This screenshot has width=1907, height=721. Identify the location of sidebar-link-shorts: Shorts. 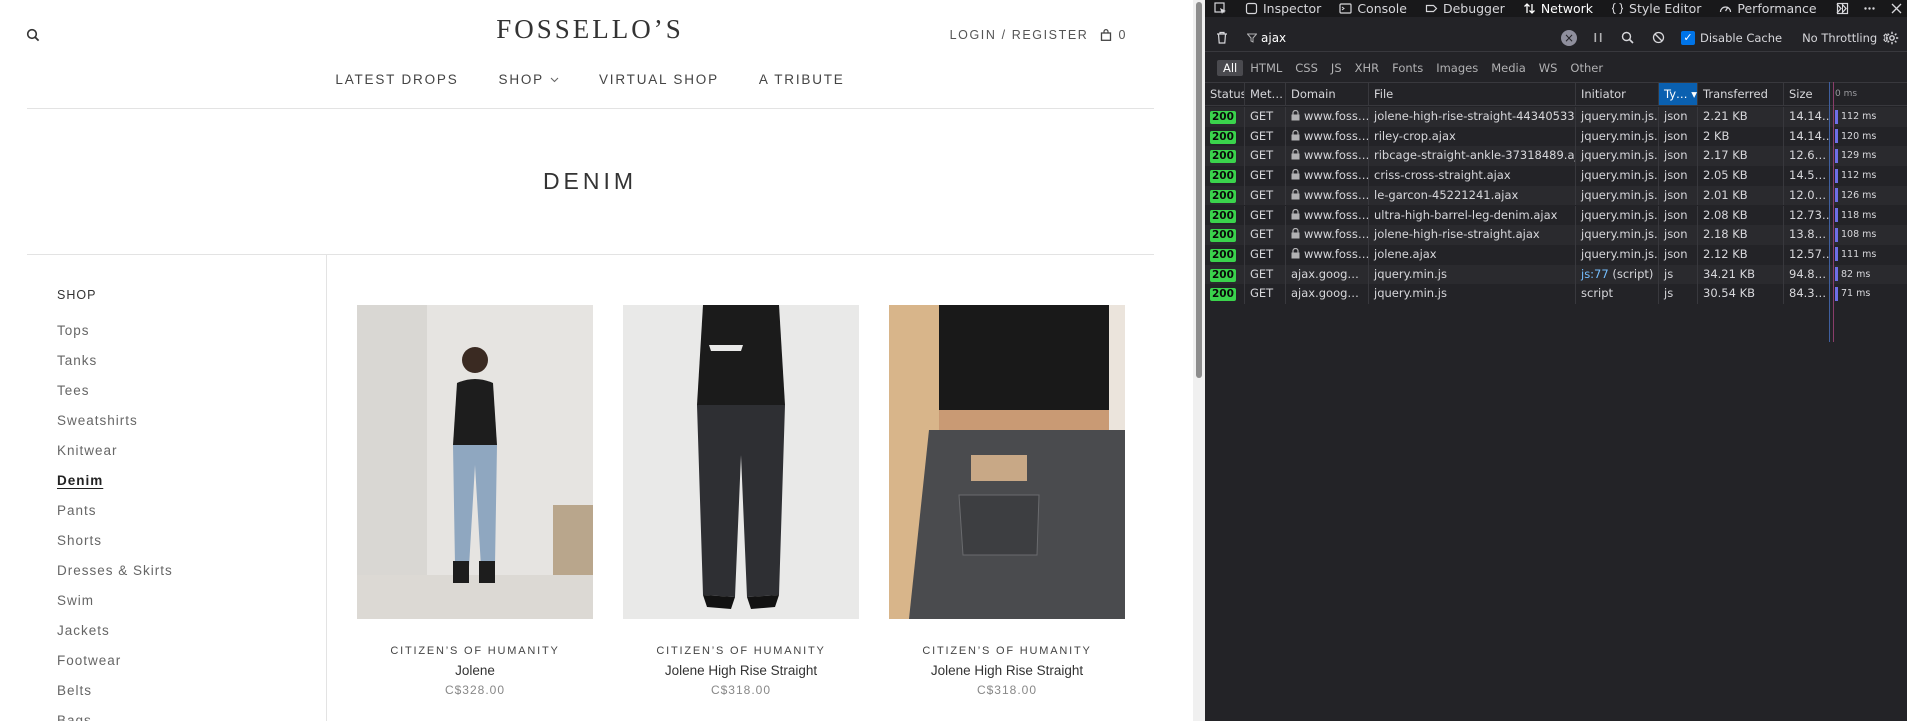
(115, 548).